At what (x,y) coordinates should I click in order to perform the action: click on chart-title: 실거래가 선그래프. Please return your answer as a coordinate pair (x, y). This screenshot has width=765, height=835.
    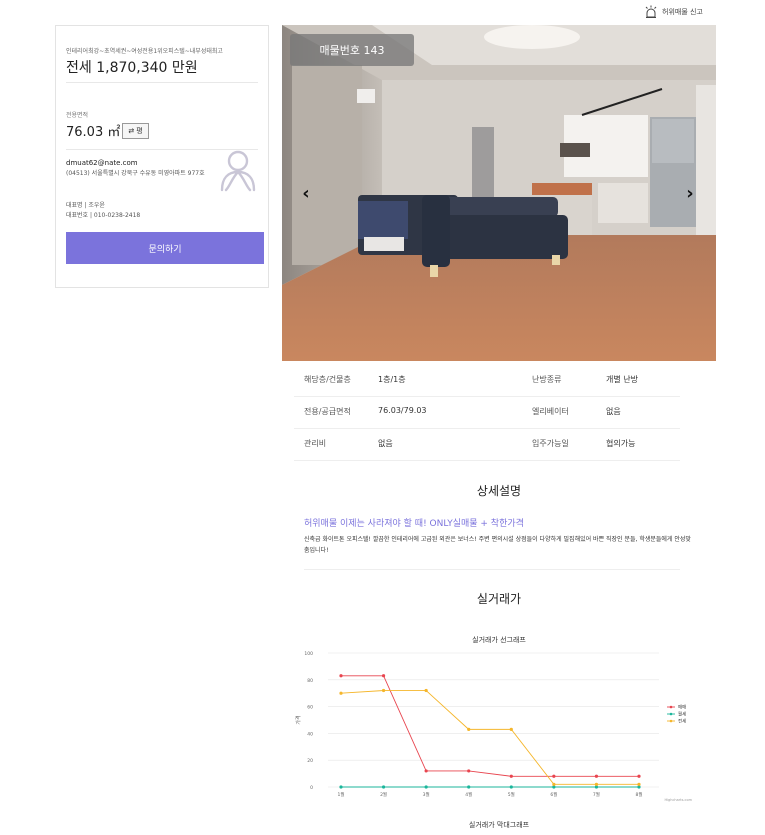
    Looking at the image, I should click on (499, 639).